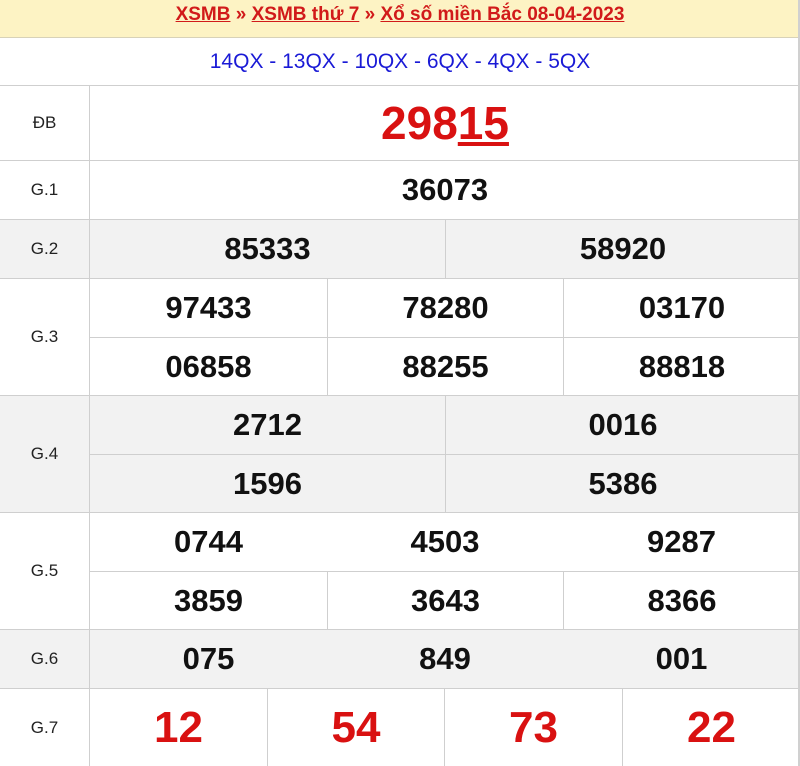 The width and height of the screenshot is (800, 766). I want to click on row-prize-1: G.1 36073, so click(400, 190).